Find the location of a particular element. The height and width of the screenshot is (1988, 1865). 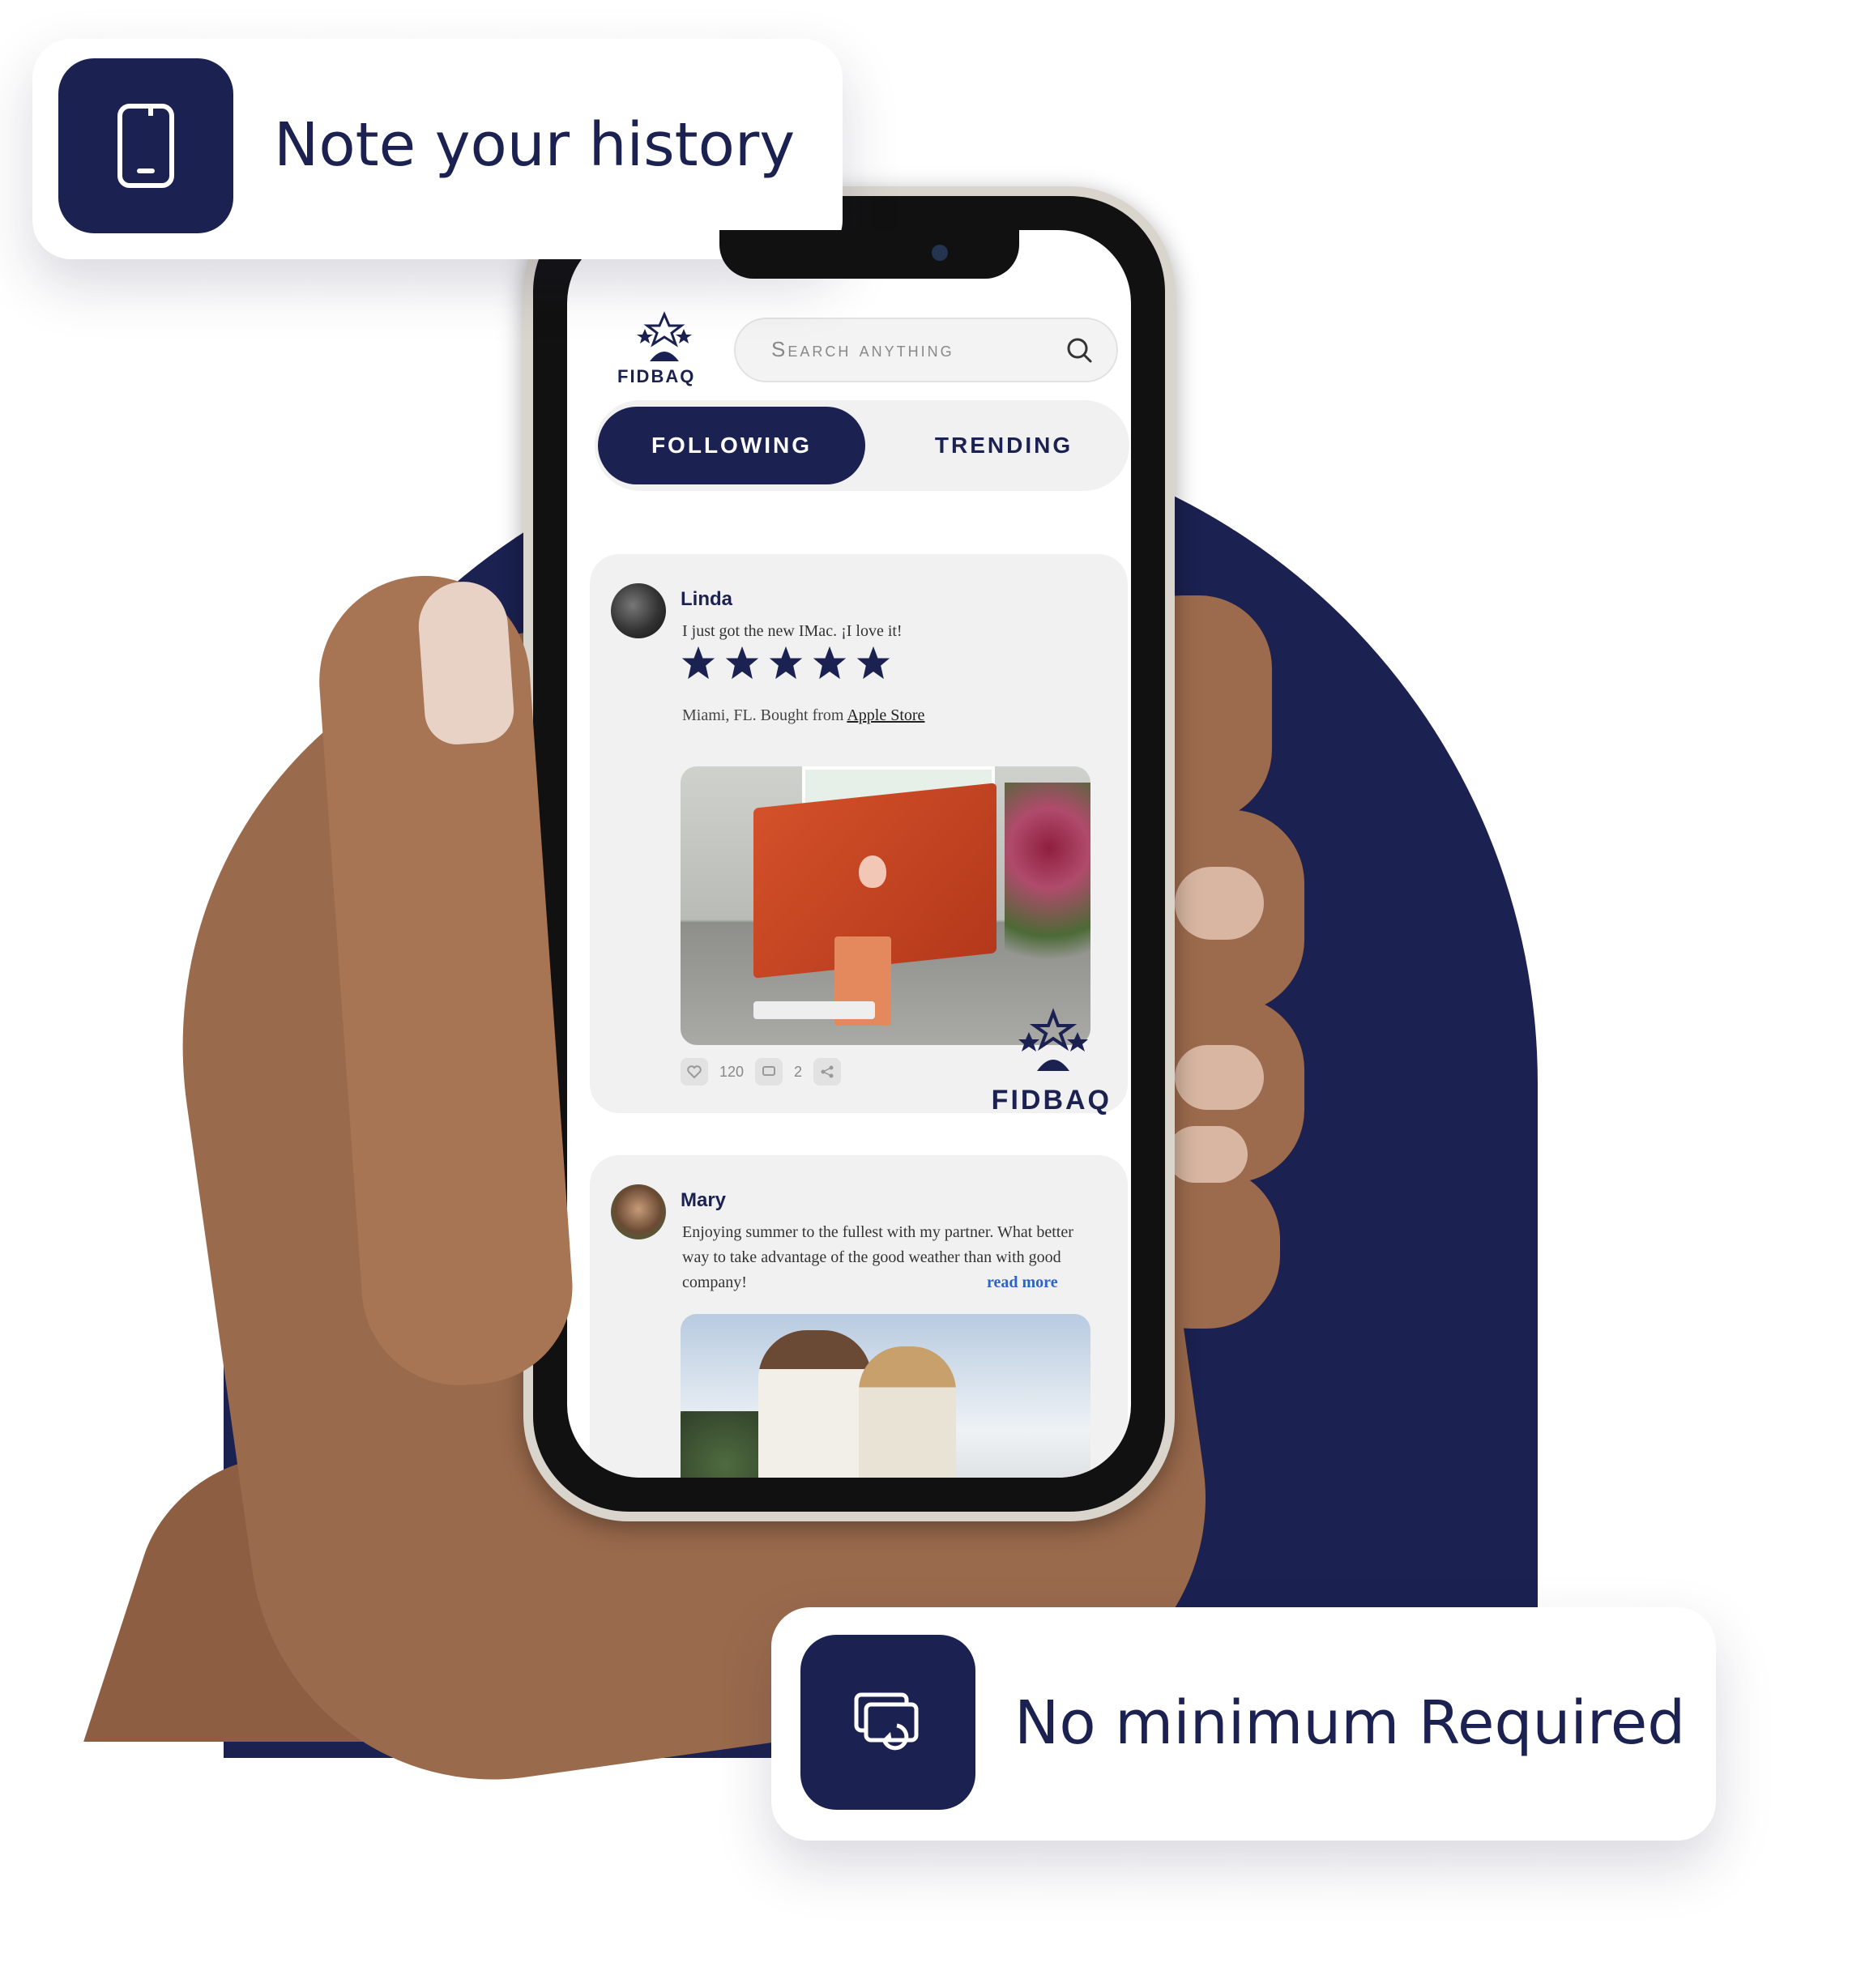

cards-cash-icon is located at coordinates (887, 1722).